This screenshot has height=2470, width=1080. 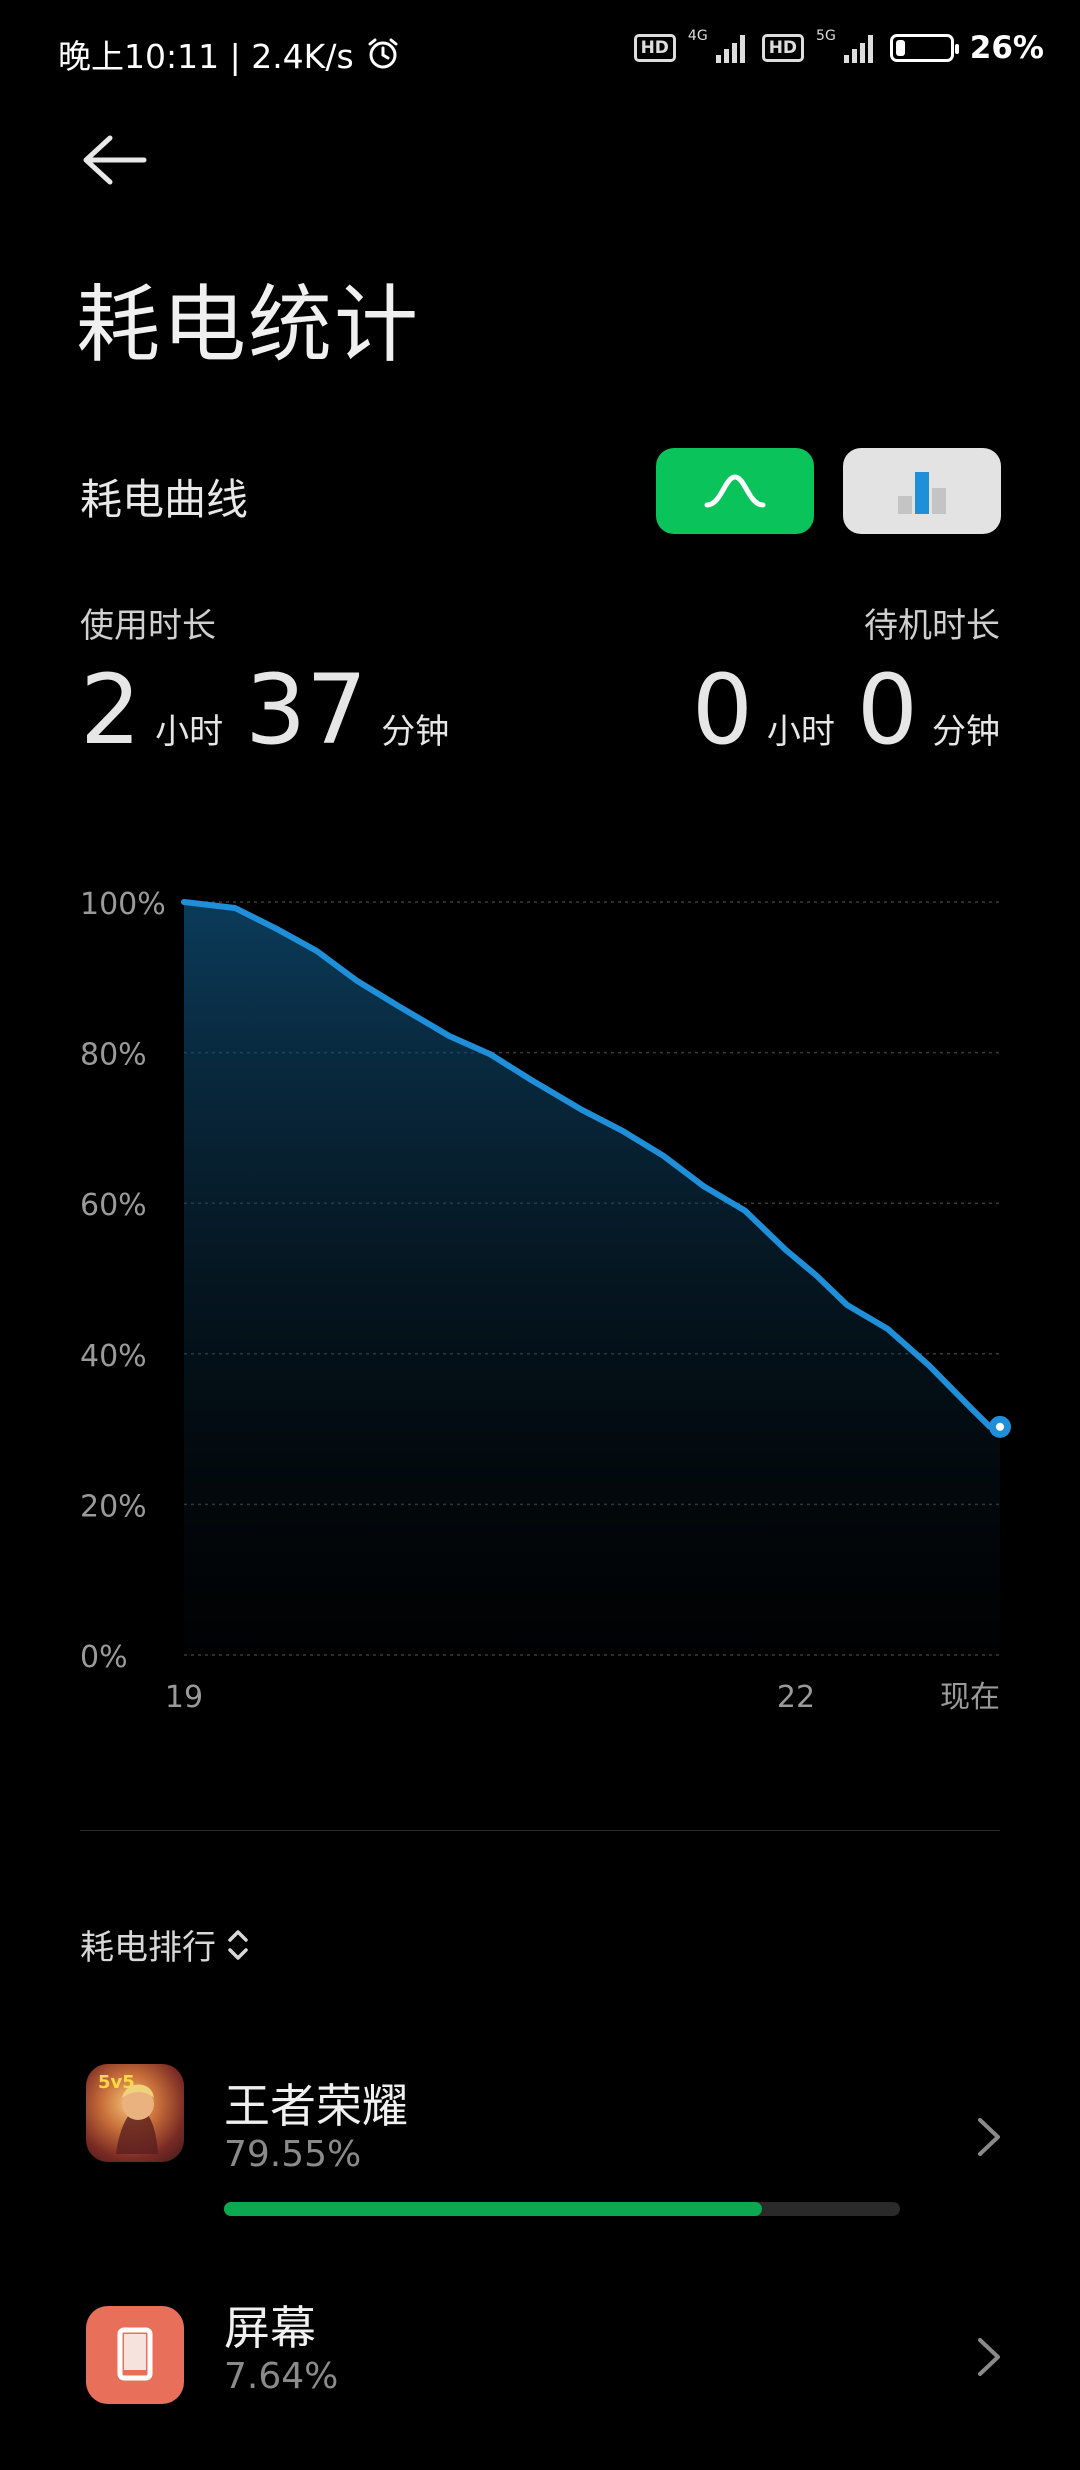 I want to click on standby-minutes: 0, so click(x=887, y=710).